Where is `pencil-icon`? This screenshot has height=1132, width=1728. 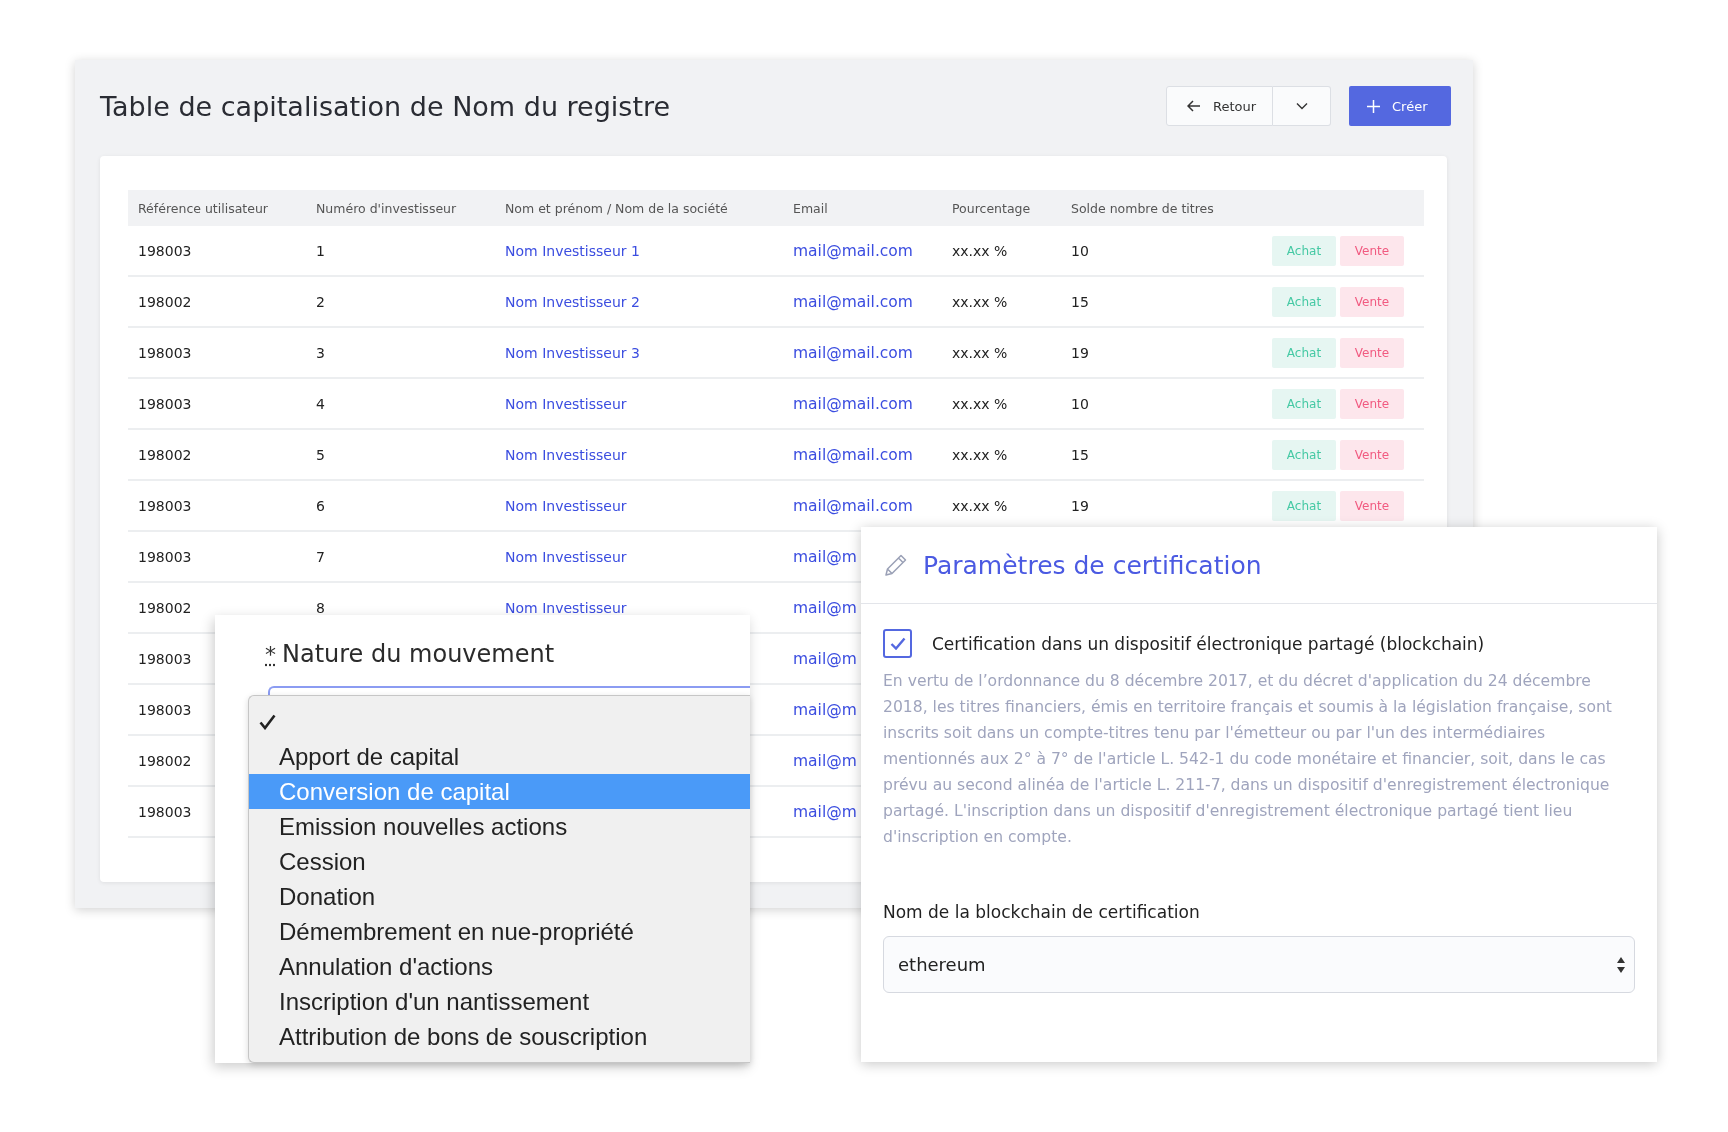 pencil-icon is located at coordinates (896, 565).